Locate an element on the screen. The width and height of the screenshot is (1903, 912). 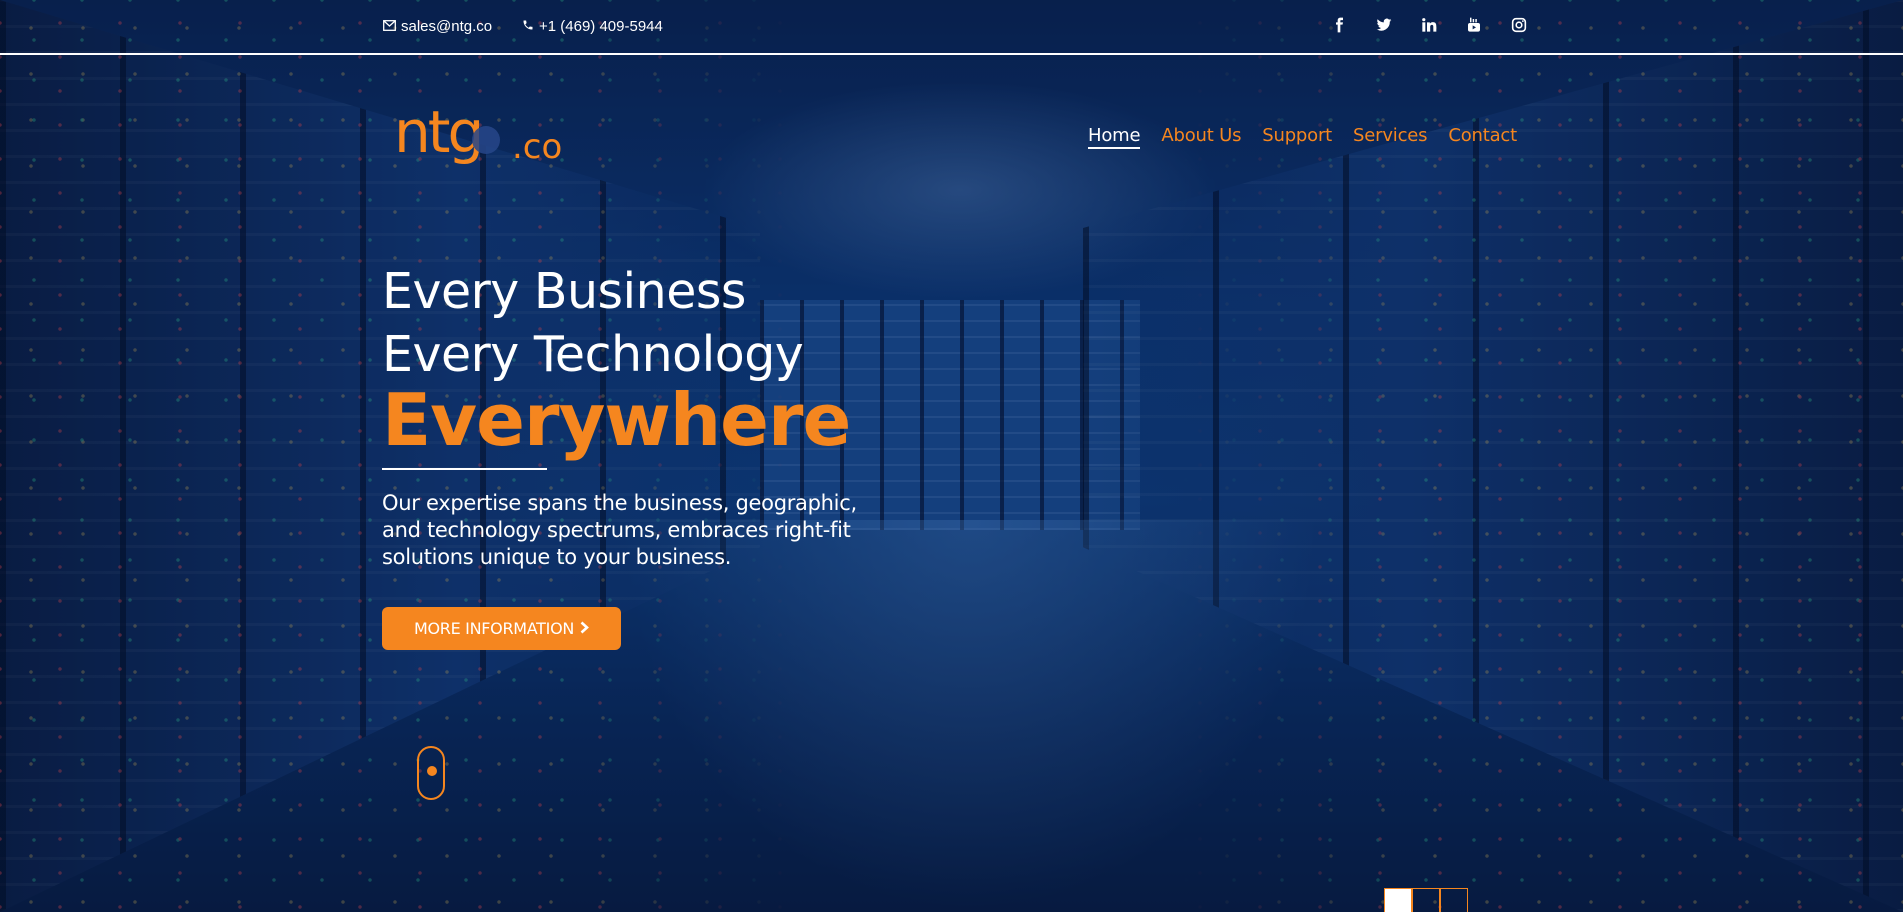
cta-label: MORE INFORMATION is located at coordinates (494, 628).